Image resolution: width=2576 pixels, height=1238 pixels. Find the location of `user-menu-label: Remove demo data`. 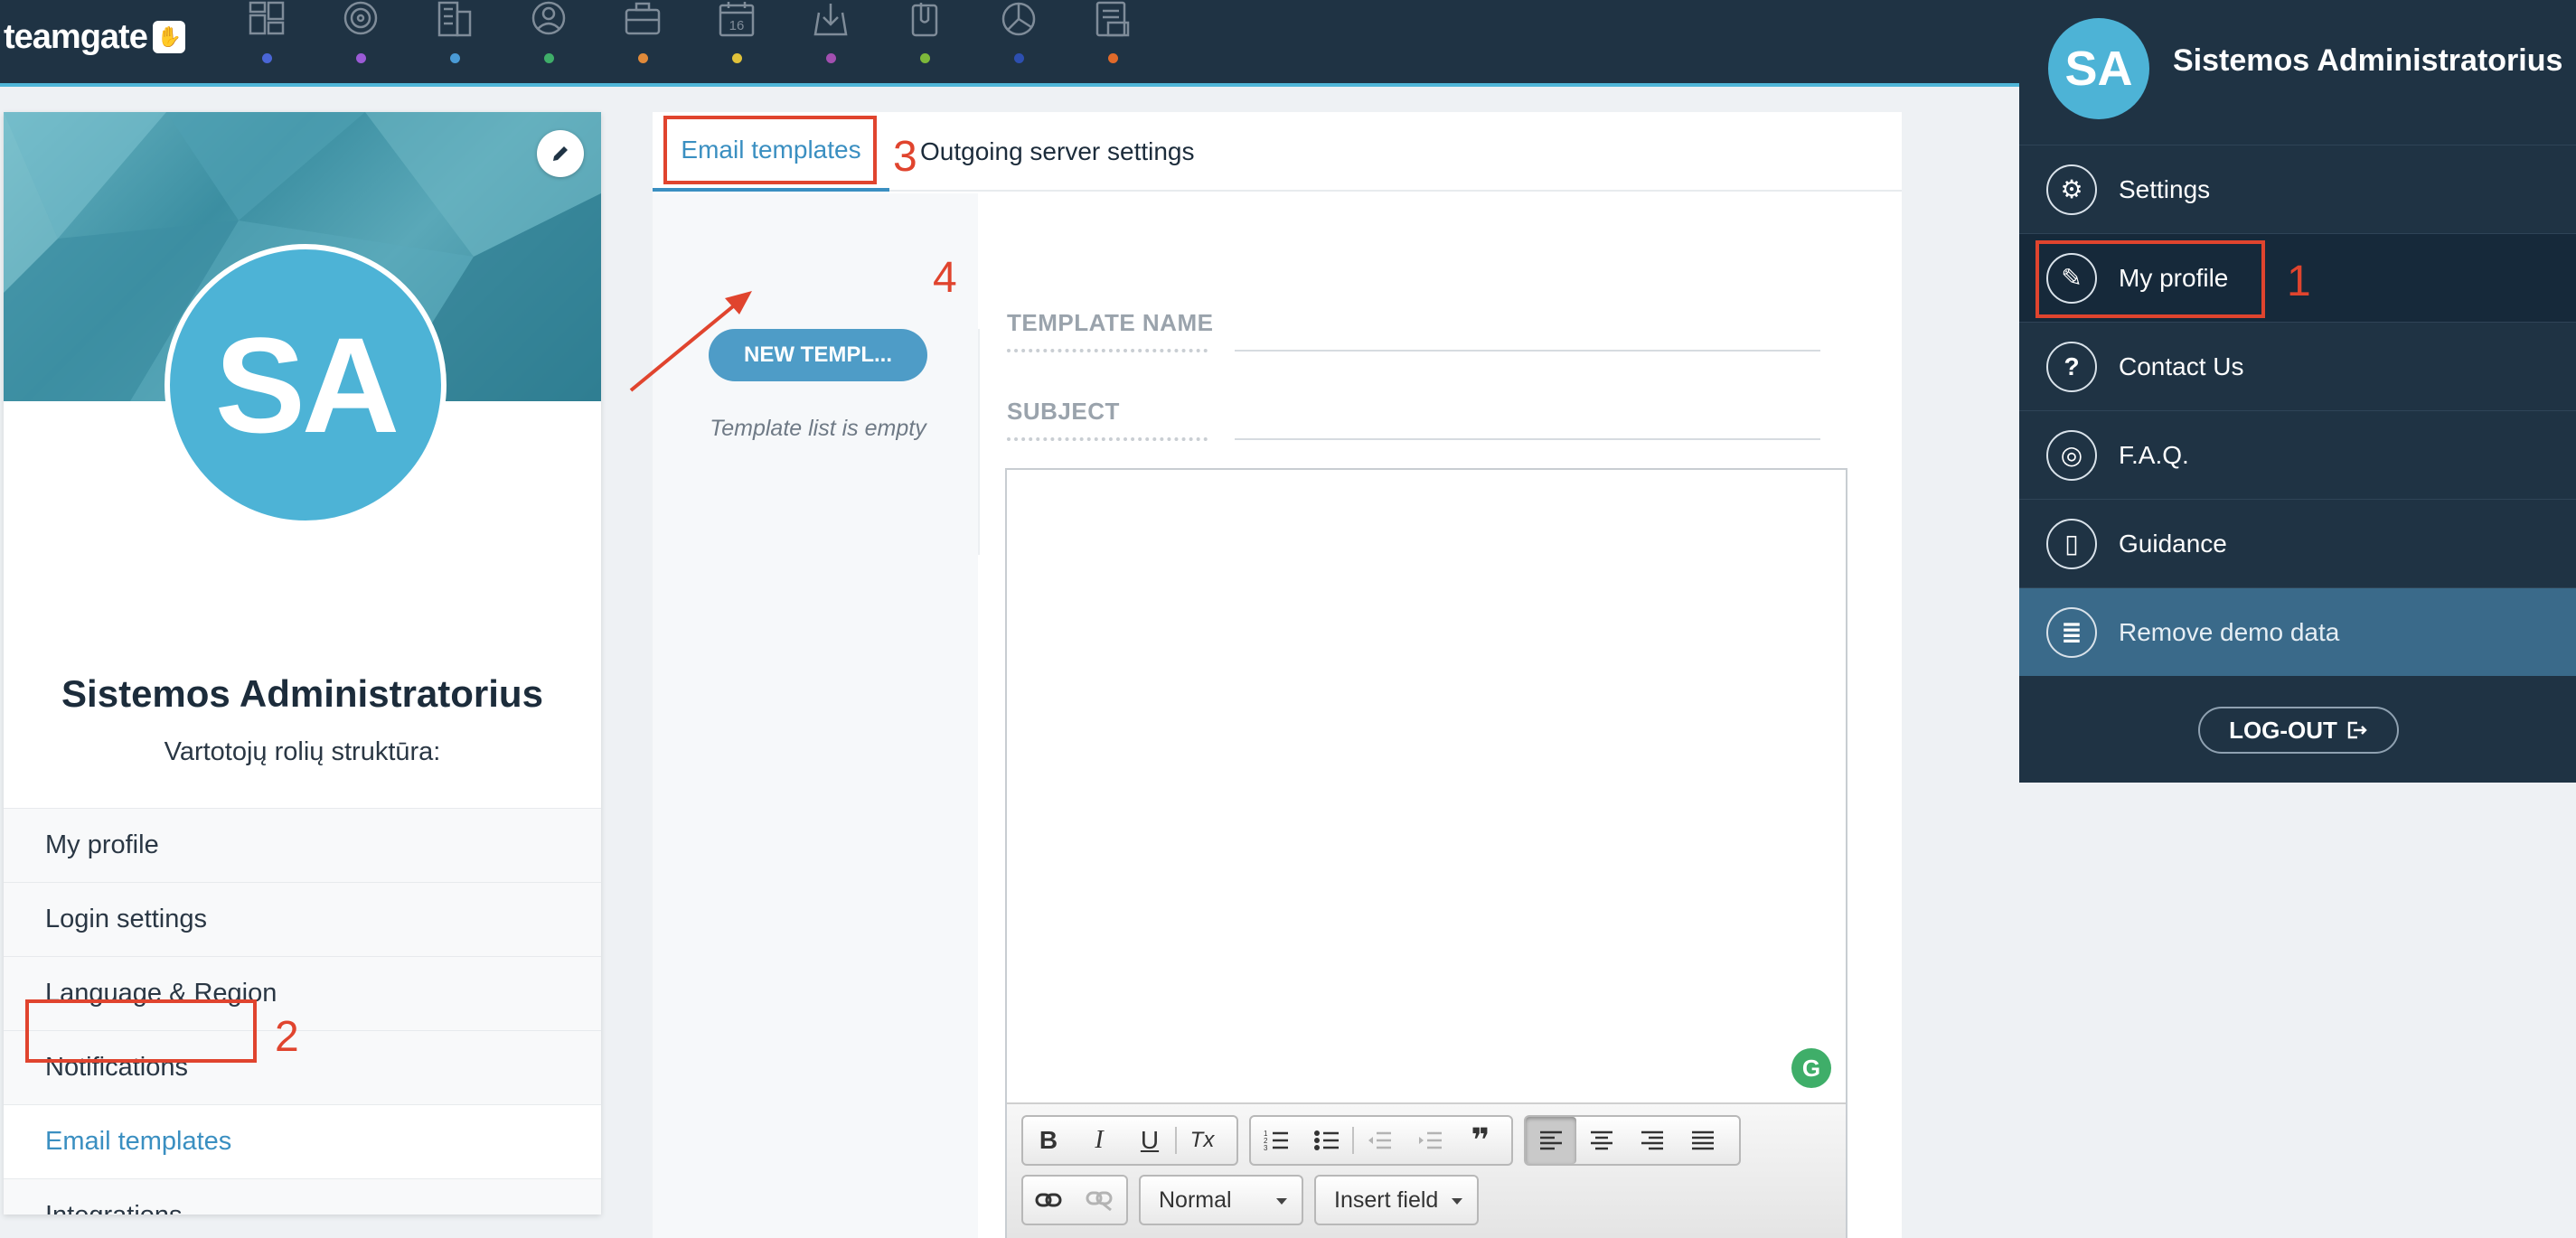

user-menu-label: Remove demo data is located at coordinates (2229, 631).